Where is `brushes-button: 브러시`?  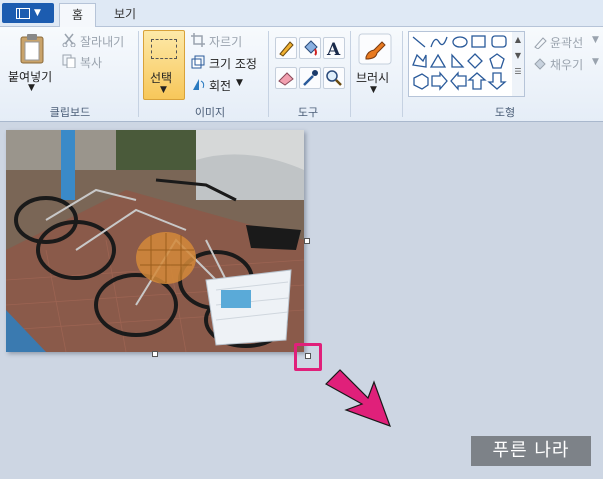 brushes-button: 브러시 is located at coordinates (372, 77).